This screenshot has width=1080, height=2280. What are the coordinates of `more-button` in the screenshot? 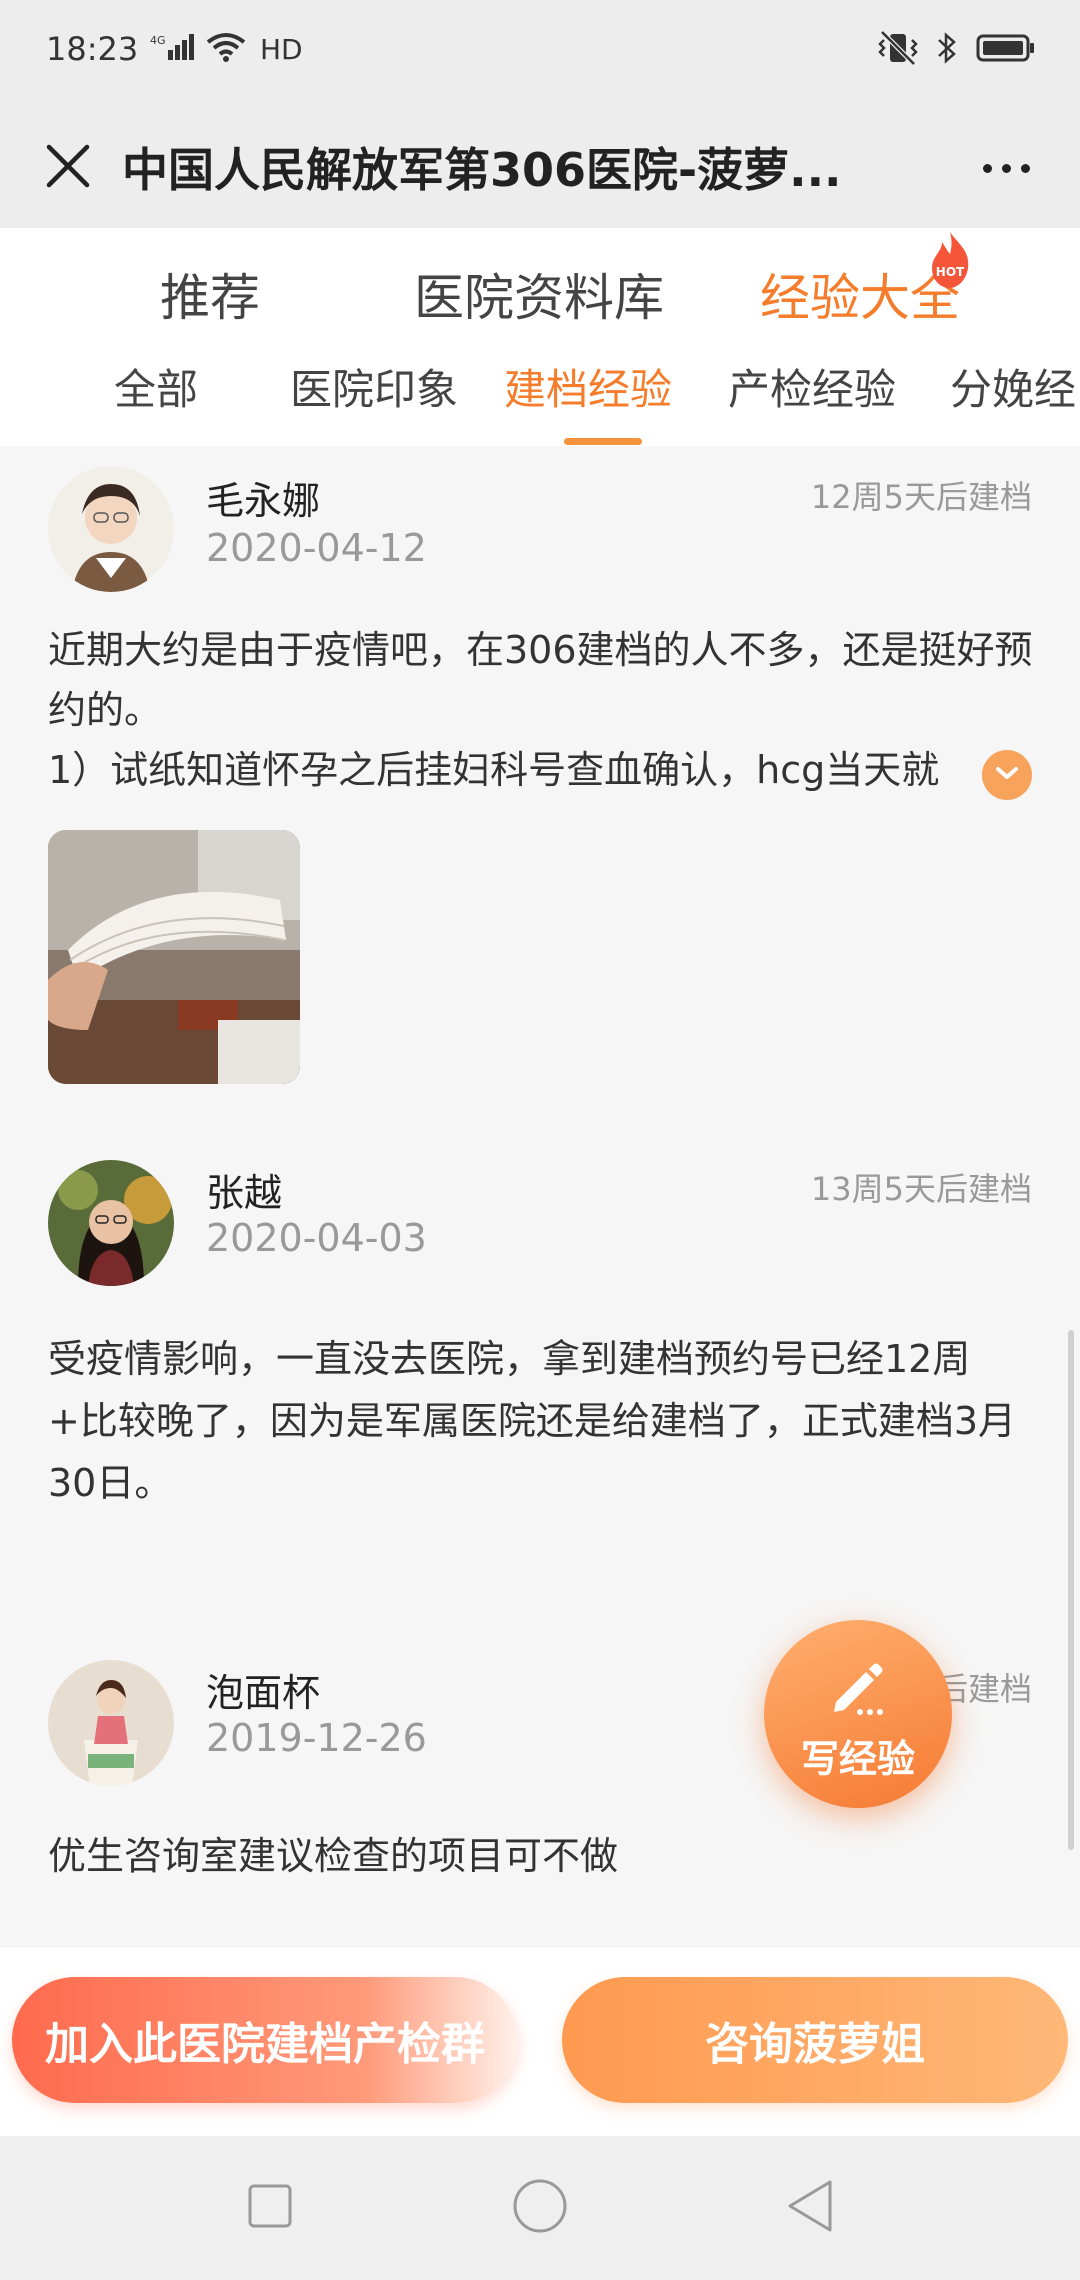 It's located at (1006, 168).